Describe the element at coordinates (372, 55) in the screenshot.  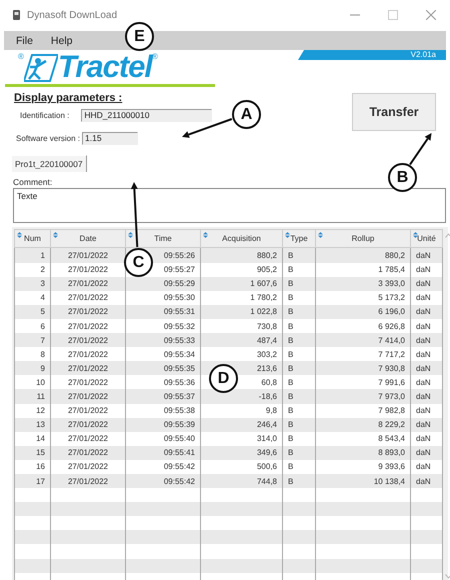
I see `version-banner: V2.01a` at that location.